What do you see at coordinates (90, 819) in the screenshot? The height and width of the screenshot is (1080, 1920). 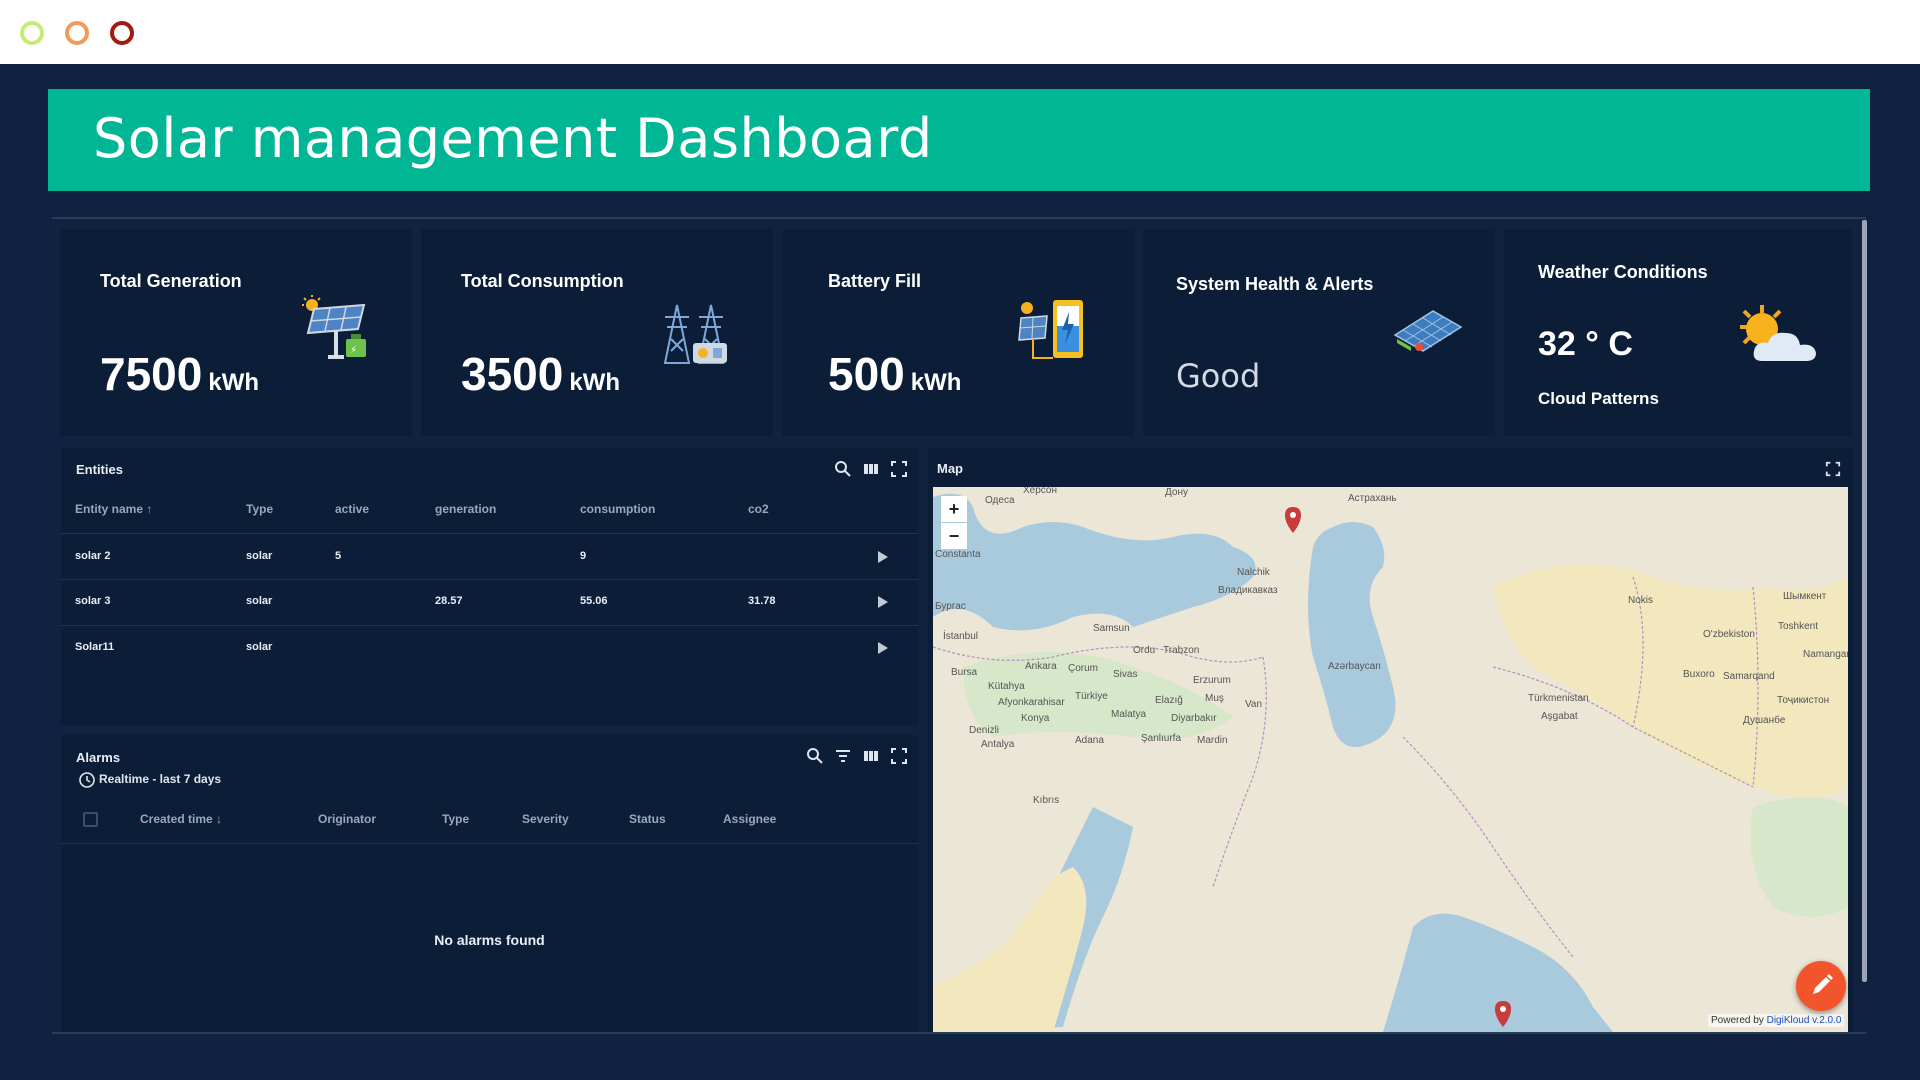 I see `select-all-checkbox` at bounding box center [90, 819].